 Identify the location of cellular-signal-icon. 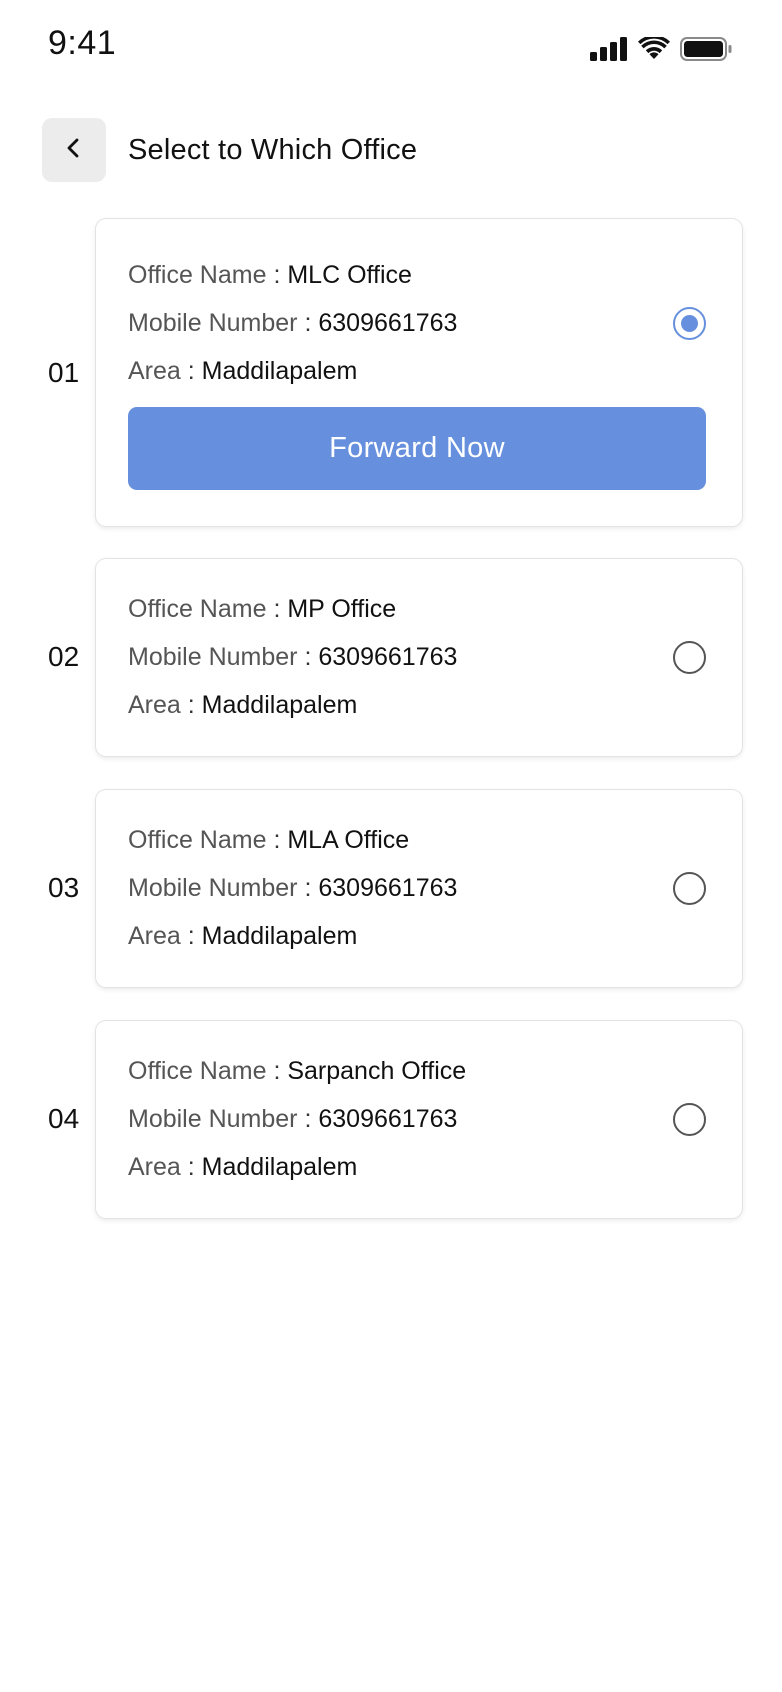
(609, 49).